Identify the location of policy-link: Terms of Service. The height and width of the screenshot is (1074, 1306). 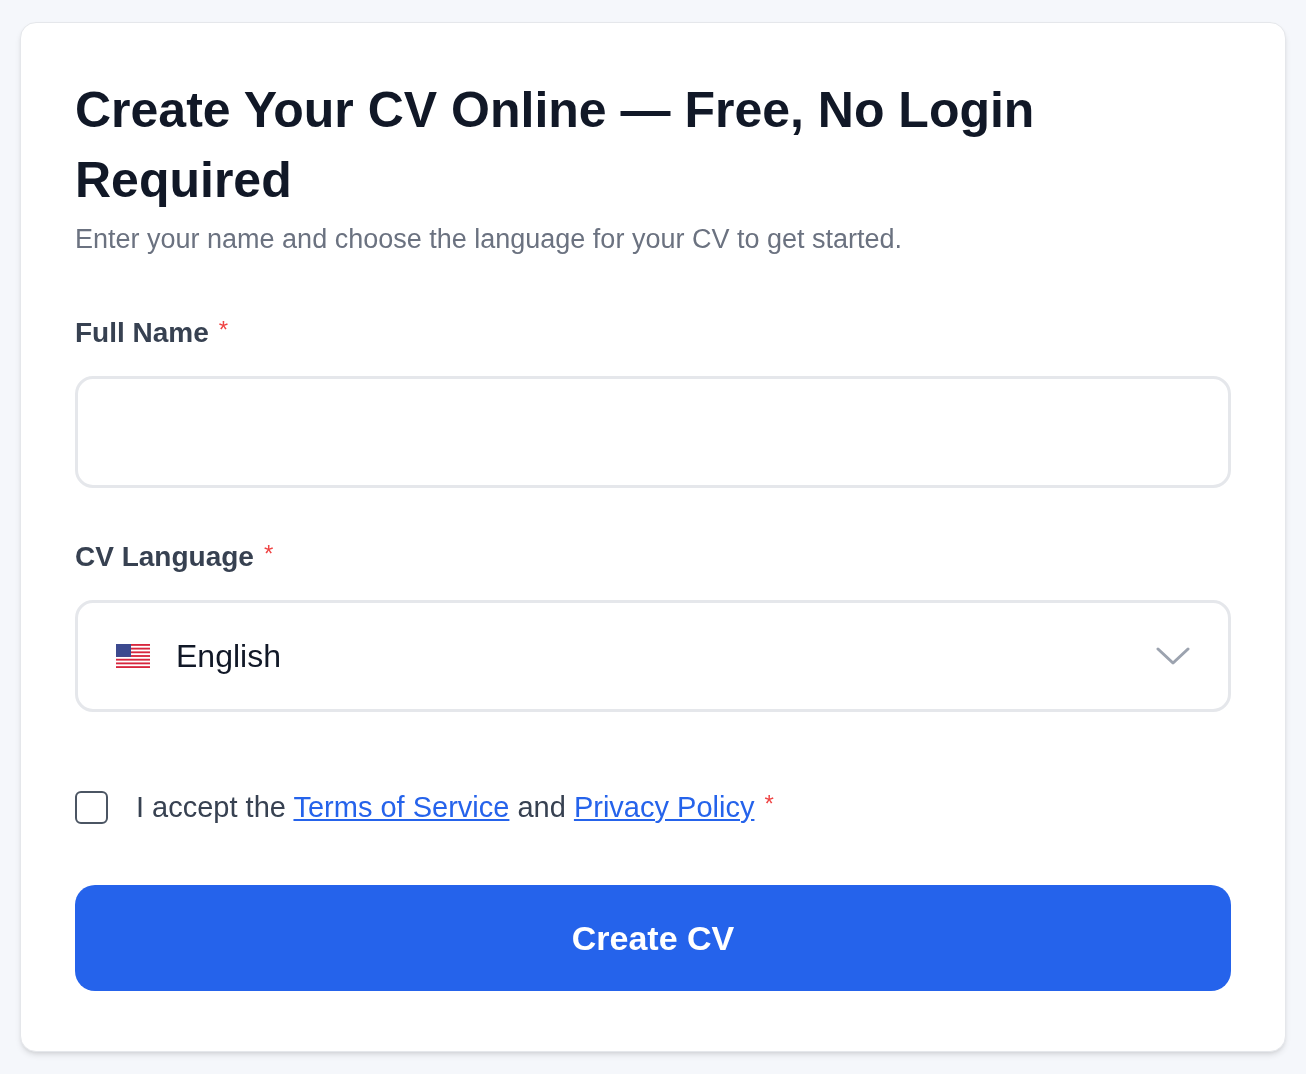
(401, 806).